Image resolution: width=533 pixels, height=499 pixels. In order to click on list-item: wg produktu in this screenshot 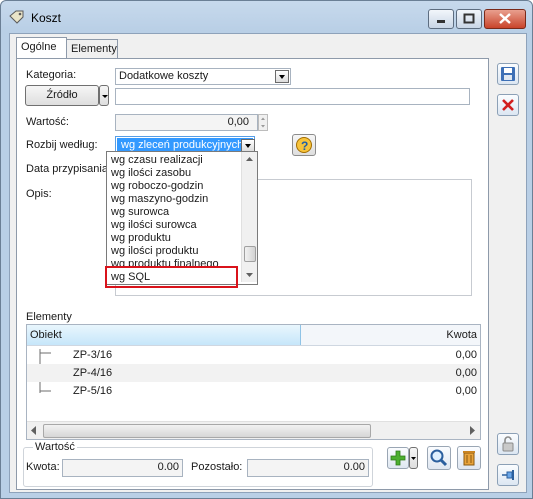, I will do `click(141, 238)`.